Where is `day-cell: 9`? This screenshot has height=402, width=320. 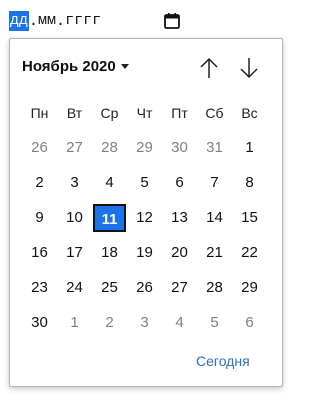
day-cell: 9 is located at coordinates (39, 218).